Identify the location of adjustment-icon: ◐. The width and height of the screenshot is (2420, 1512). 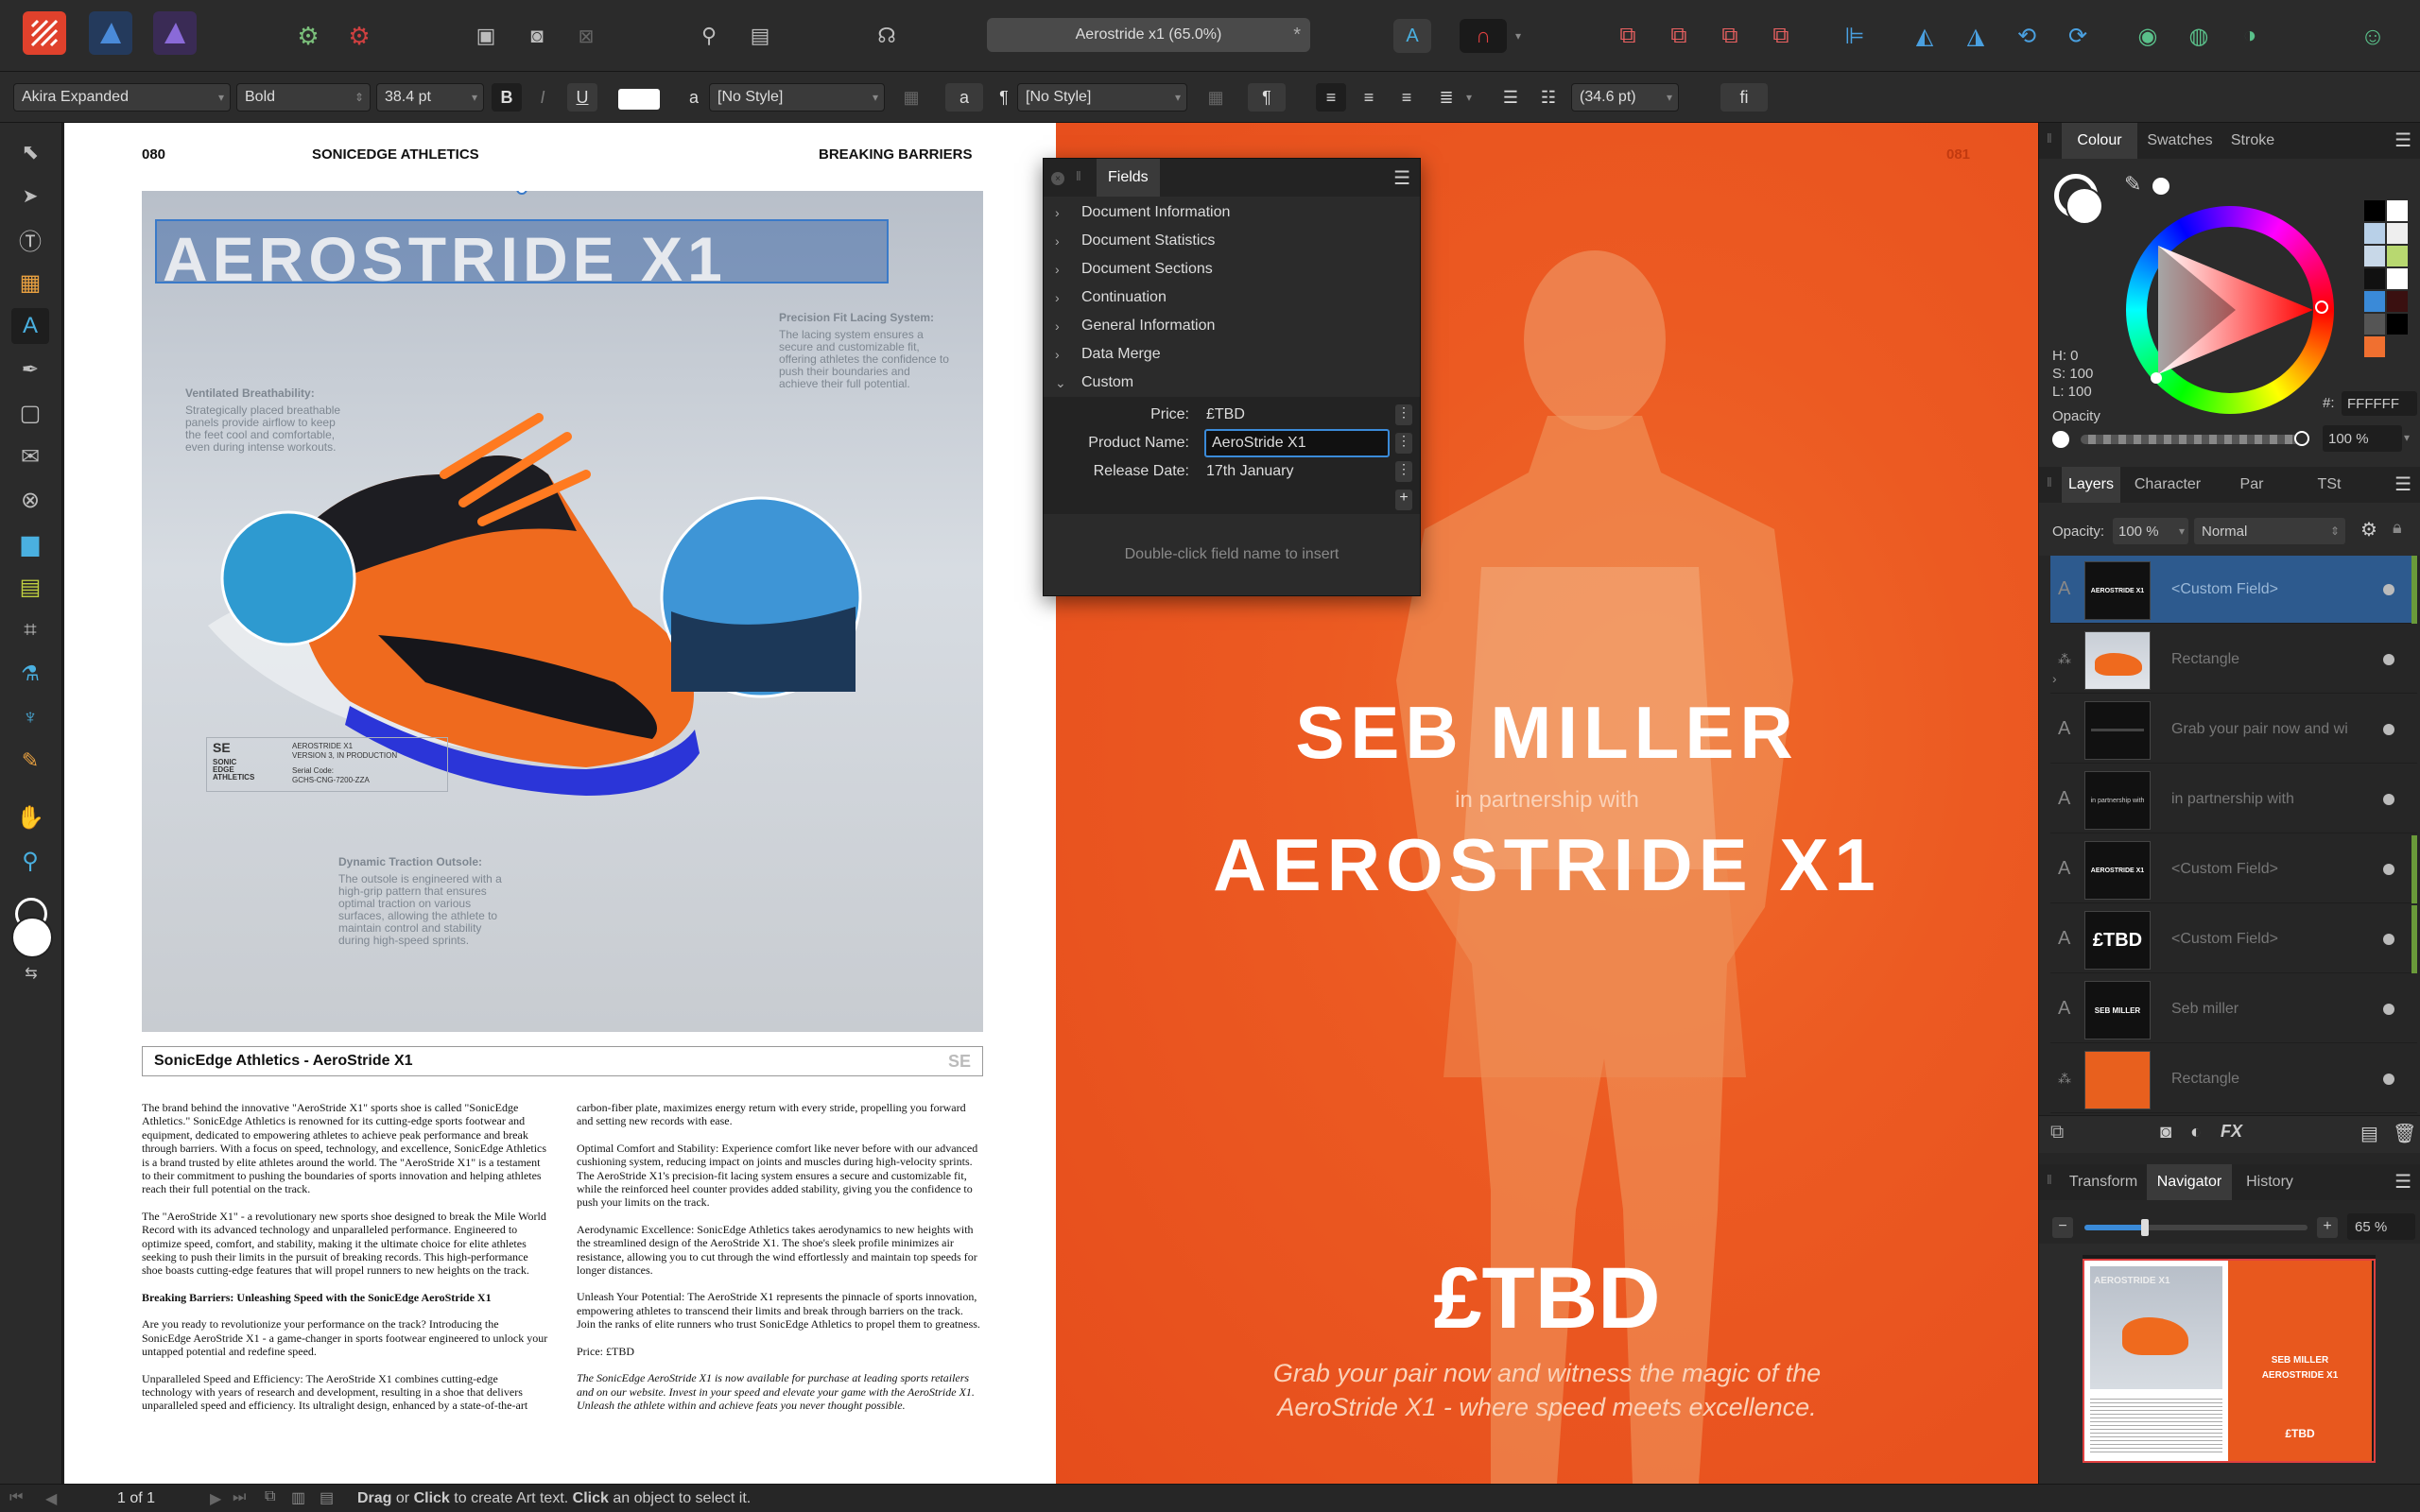
(2196, 1132).